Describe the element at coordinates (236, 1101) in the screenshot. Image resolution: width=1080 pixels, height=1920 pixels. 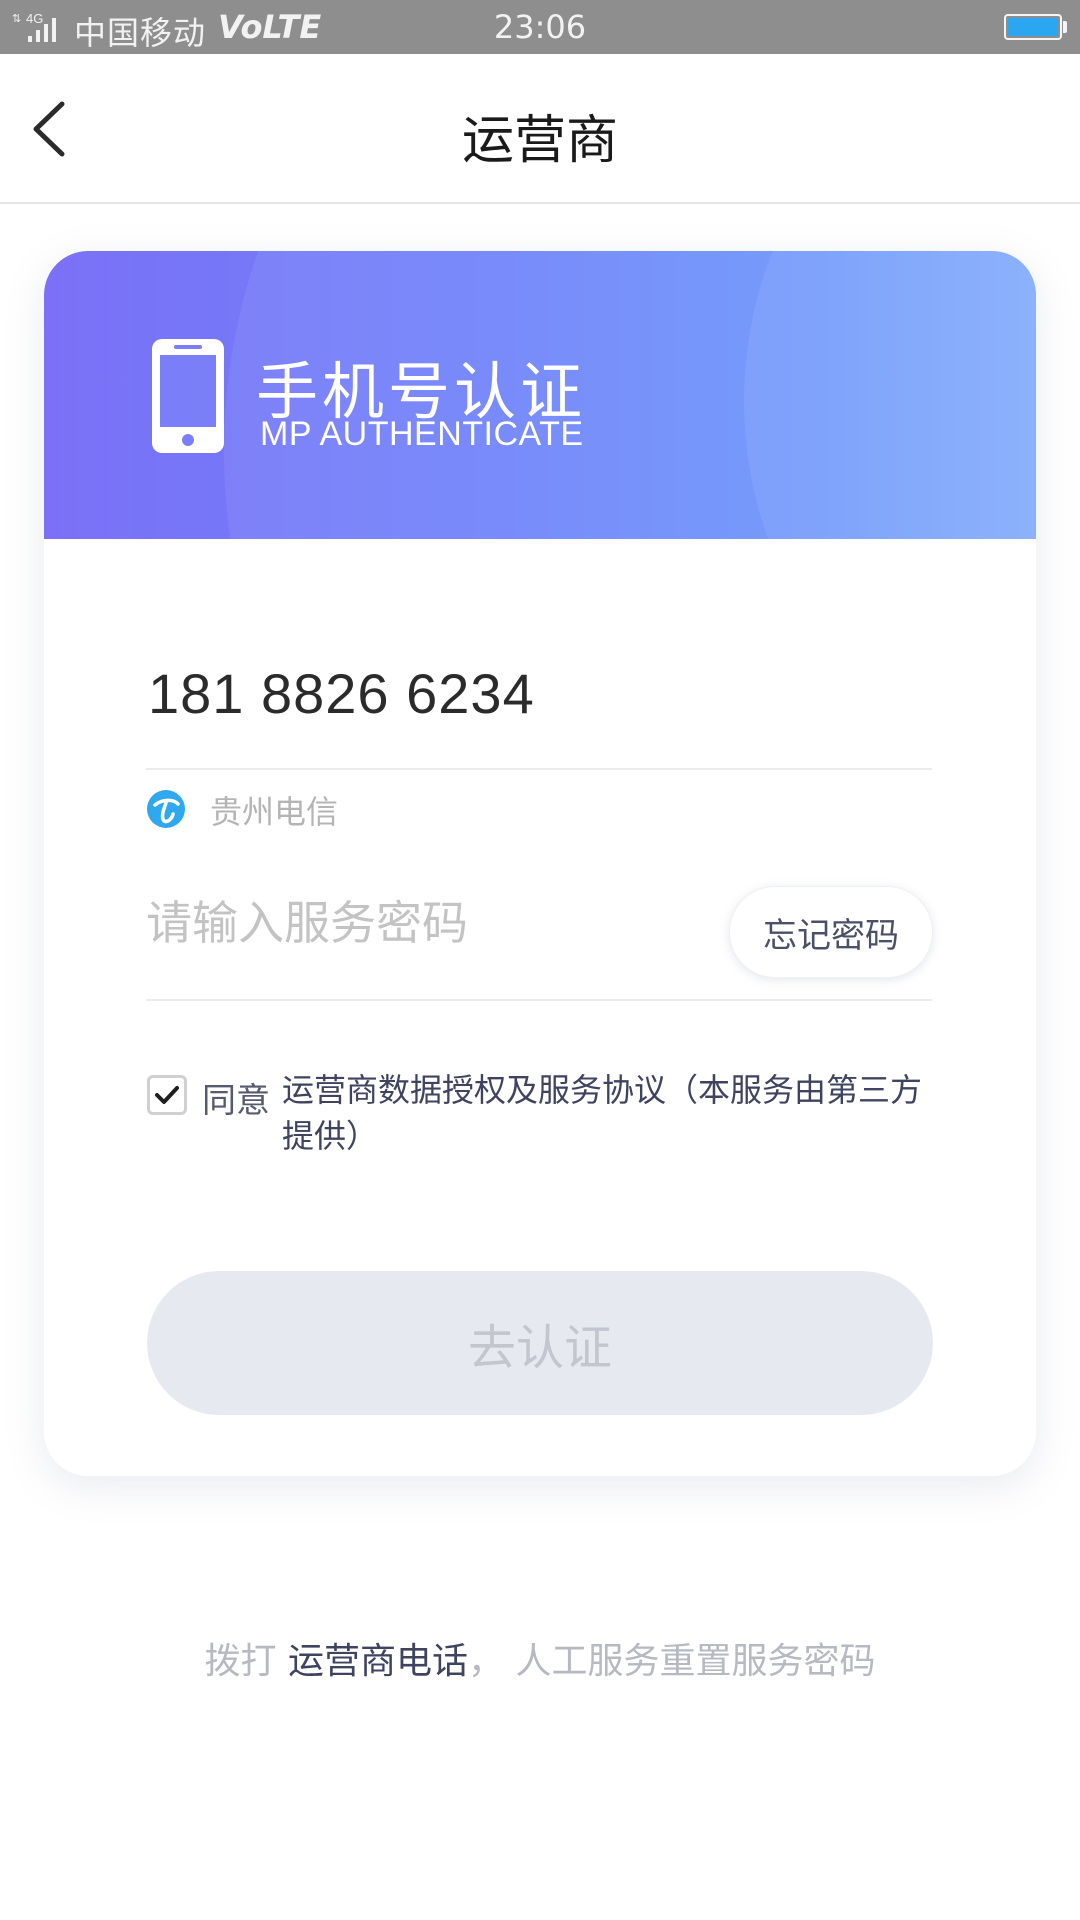
I see `agree-prefix: 同意` at that location.